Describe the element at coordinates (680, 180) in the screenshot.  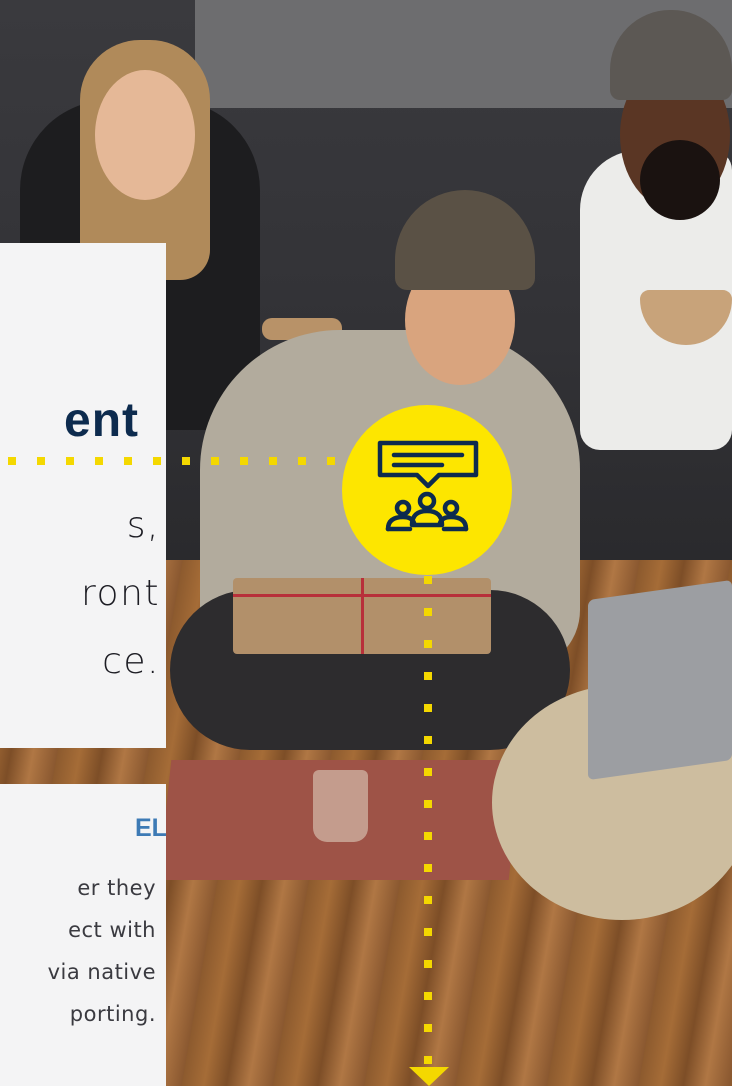
I see `person-right-beard` at that location.